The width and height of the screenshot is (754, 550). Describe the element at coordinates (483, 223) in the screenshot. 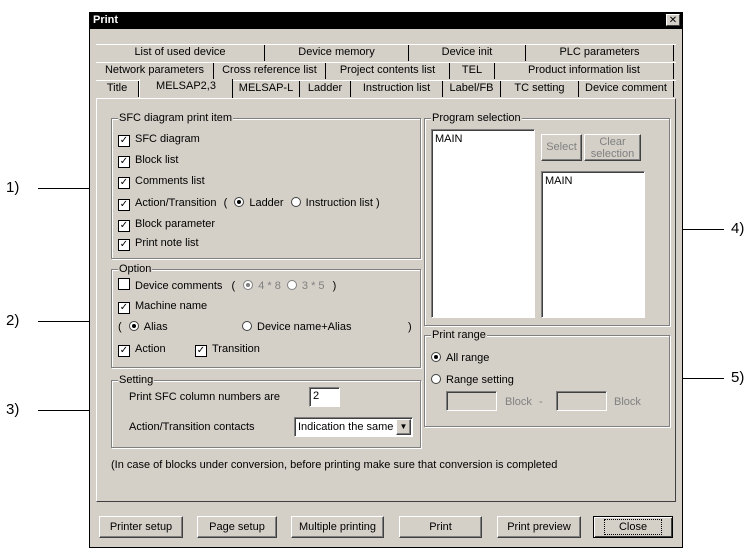

I see `program-list-available: MAIN` at that location.